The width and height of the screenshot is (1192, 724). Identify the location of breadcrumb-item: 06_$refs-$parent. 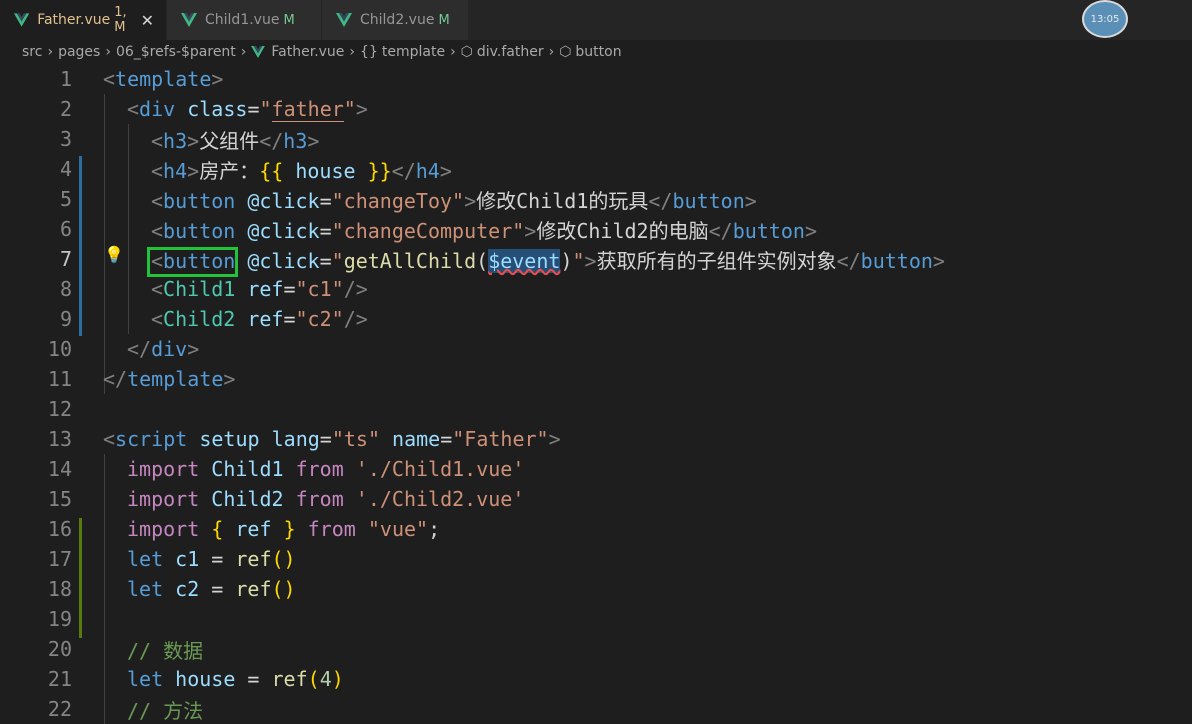
(176, 52).